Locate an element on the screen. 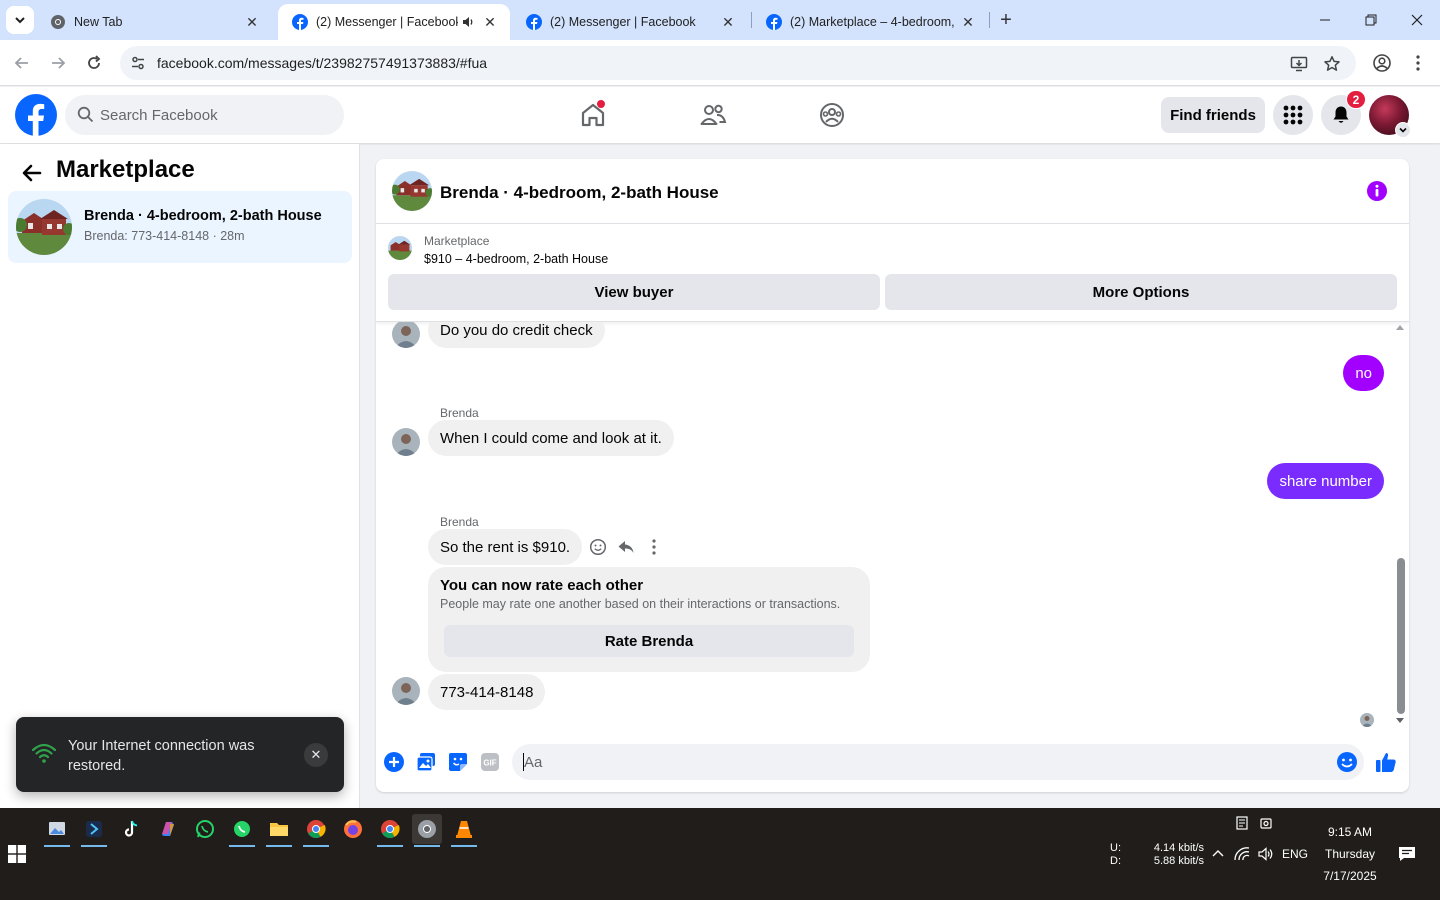 This screenshot has width=1440, height=900. rate-brenda-button: Rate Brenda is located at coordinates (649, 641).